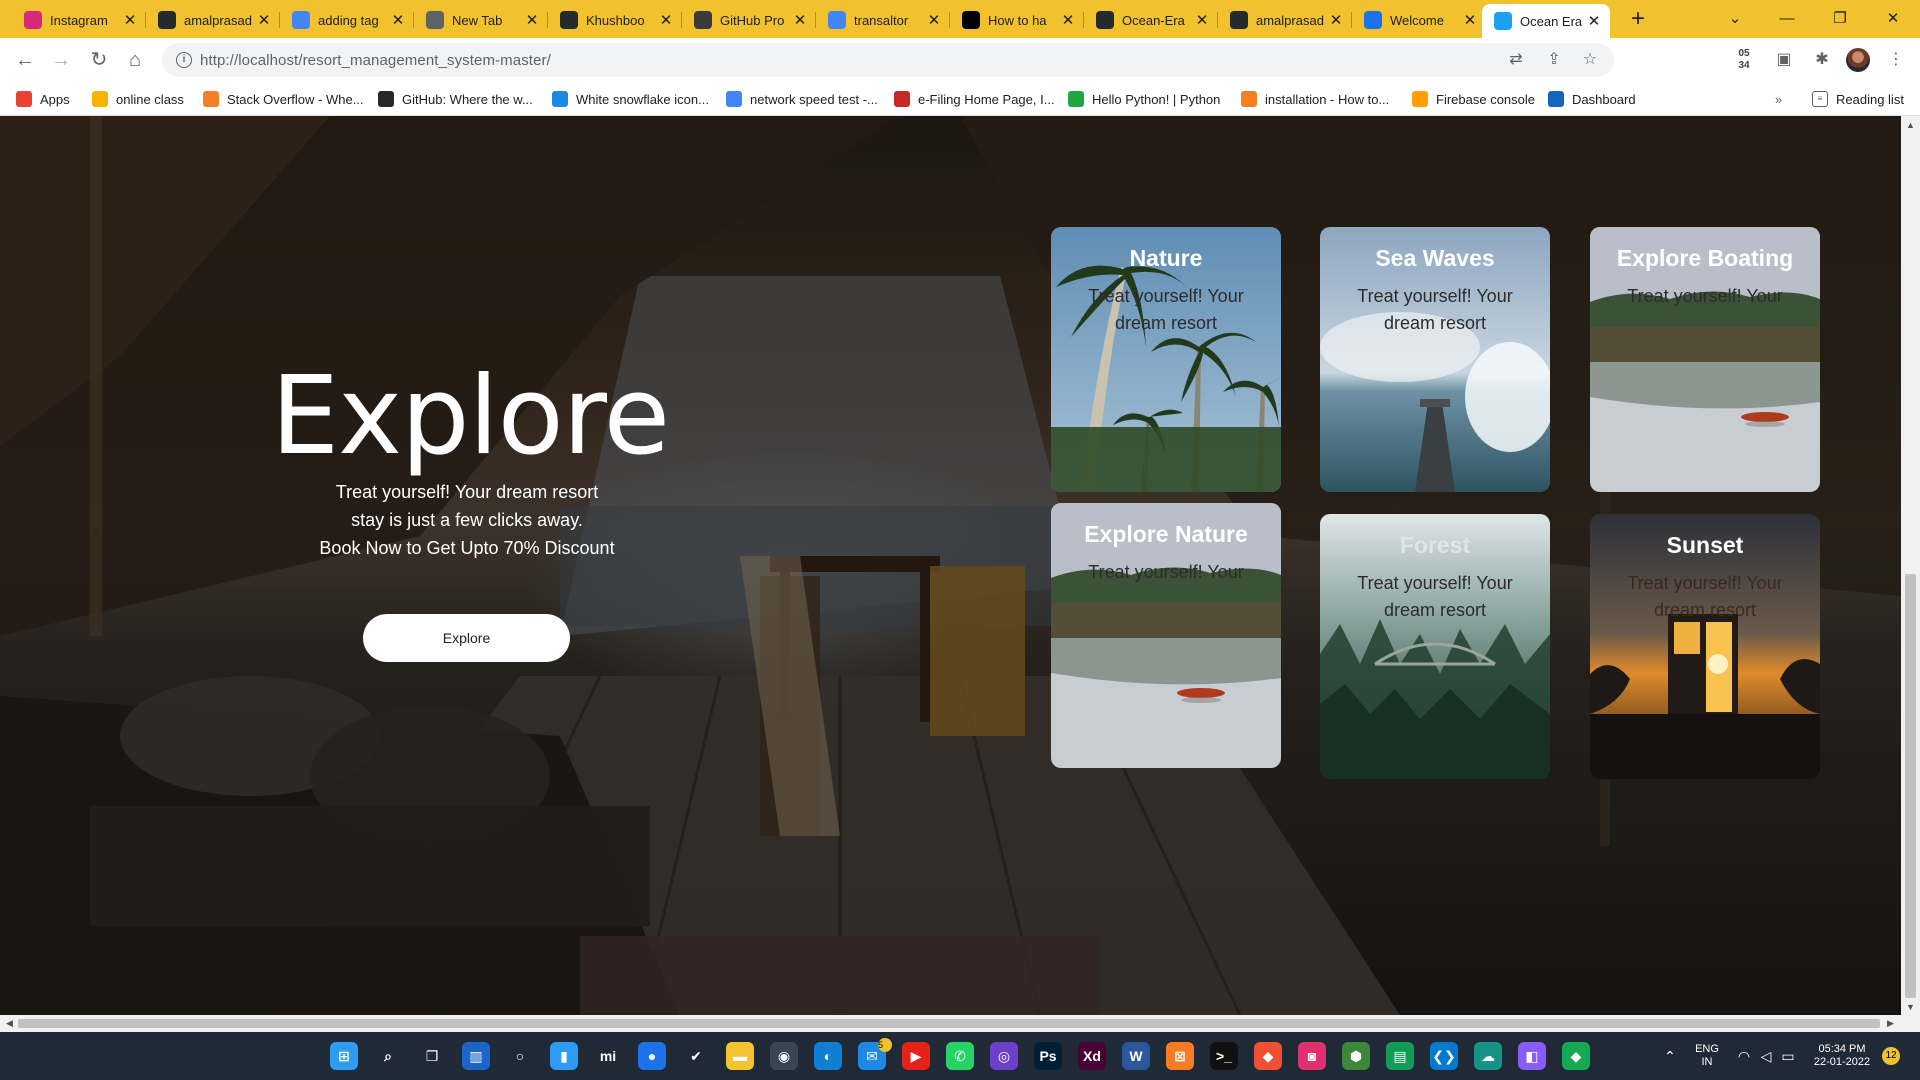 Image resolution: width=1920 pixels, height=1080 pixels. What do you see at coordinates (960, 1056) in the screenshot?
I see `whatsapp-icon: ✆` at bounding box center [960, 1056].